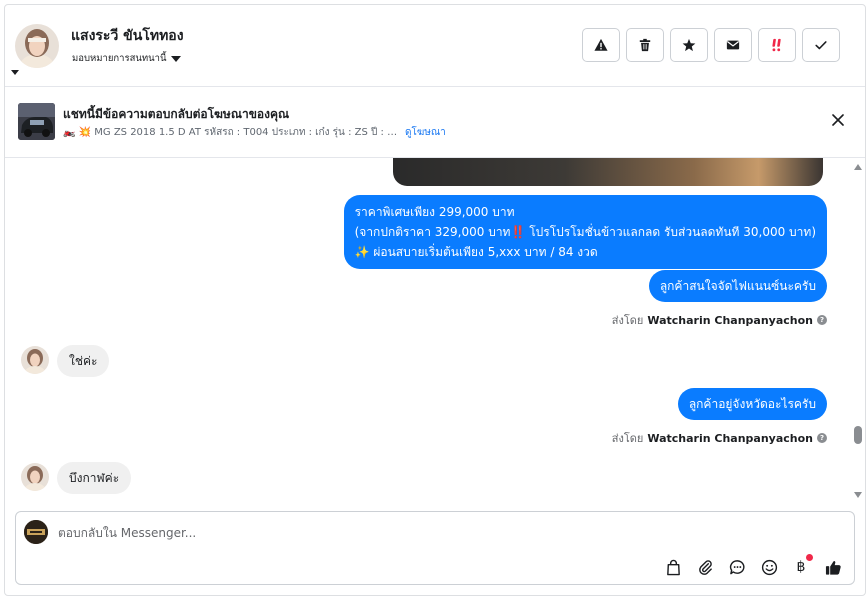  Describe the element at coordinates (358, 533) in the screenshot. I see `reply-input` at that location.